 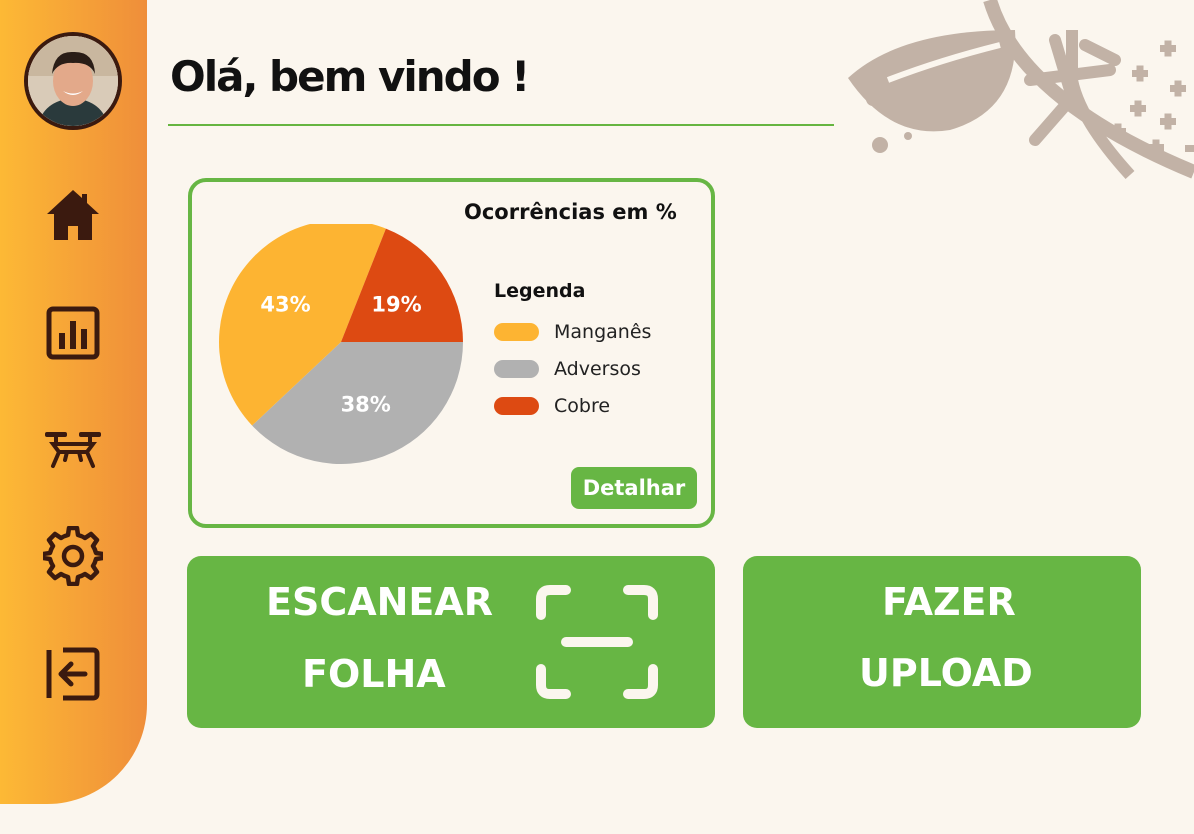 I want to click on pie-label-cobre: 19%, so click(x=396, y=304).